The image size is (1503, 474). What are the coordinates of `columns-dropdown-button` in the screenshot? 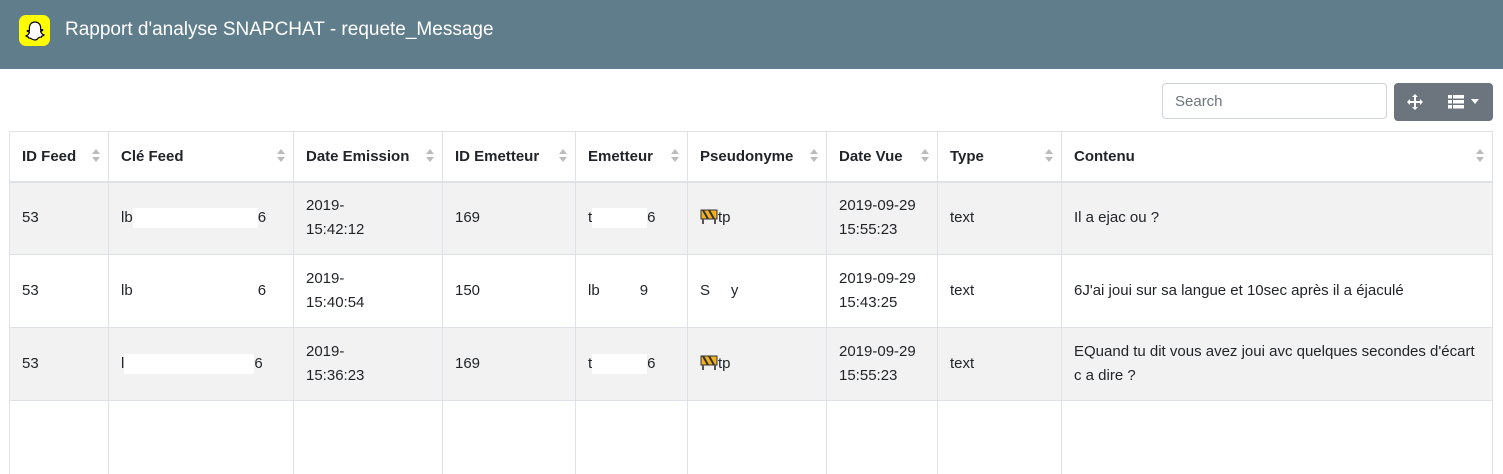 It's located at (1464, 102).